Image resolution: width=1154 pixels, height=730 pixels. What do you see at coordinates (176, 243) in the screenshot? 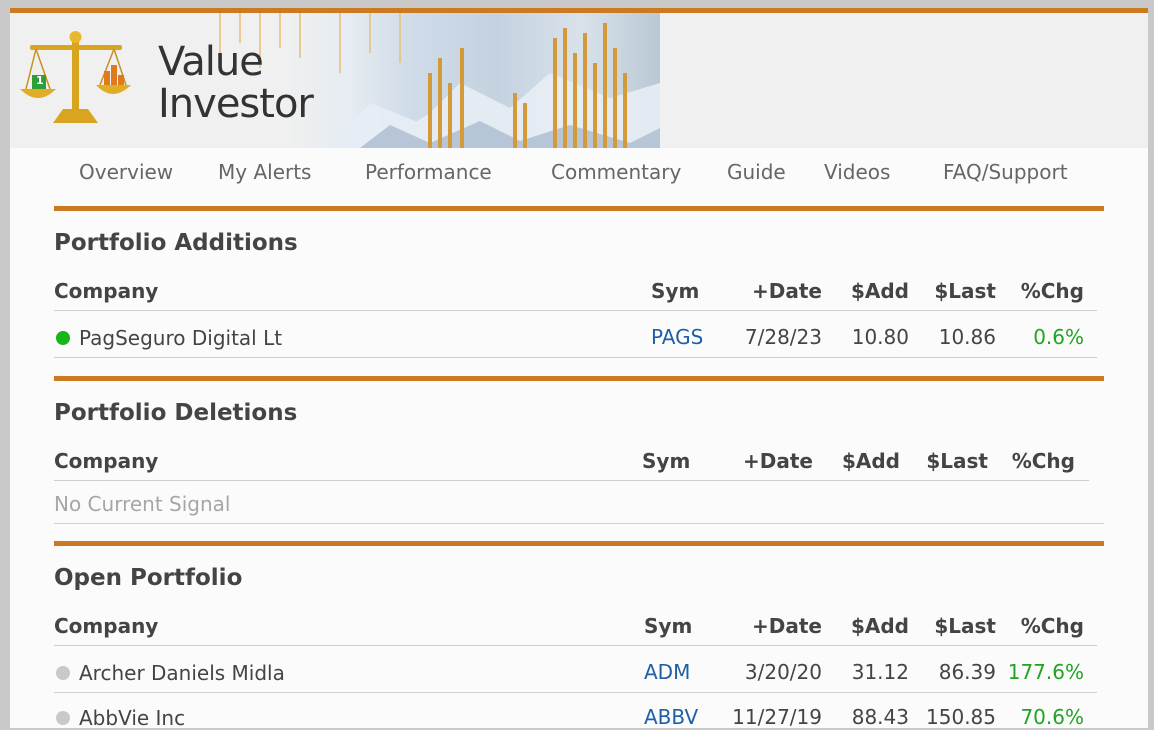
I see `additions-title: Portfolio Additions` at bounding box center [176, 243].